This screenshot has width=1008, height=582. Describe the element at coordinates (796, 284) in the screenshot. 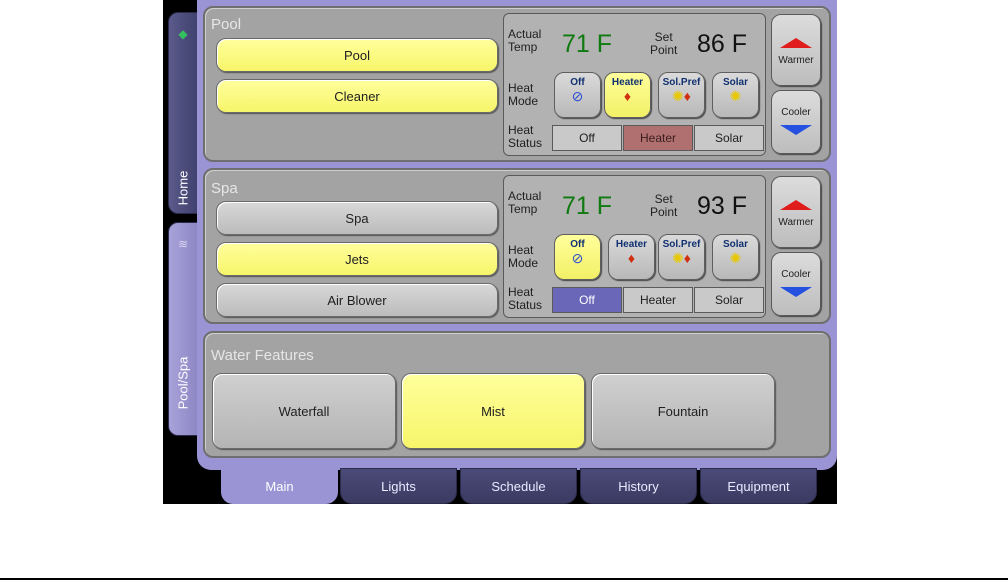

I see `spa-cooler-button: Cooler` at that location.